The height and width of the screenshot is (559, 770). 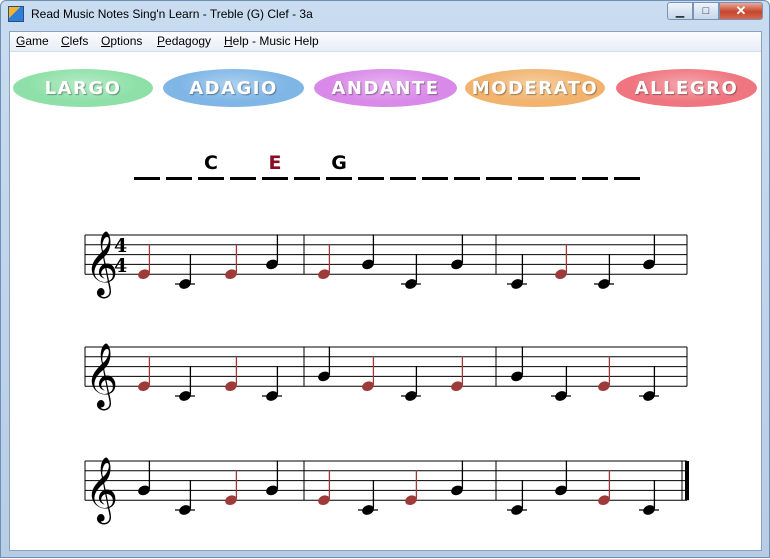 I want to click on time-signature-top: 4, so click(x=120, y=246).